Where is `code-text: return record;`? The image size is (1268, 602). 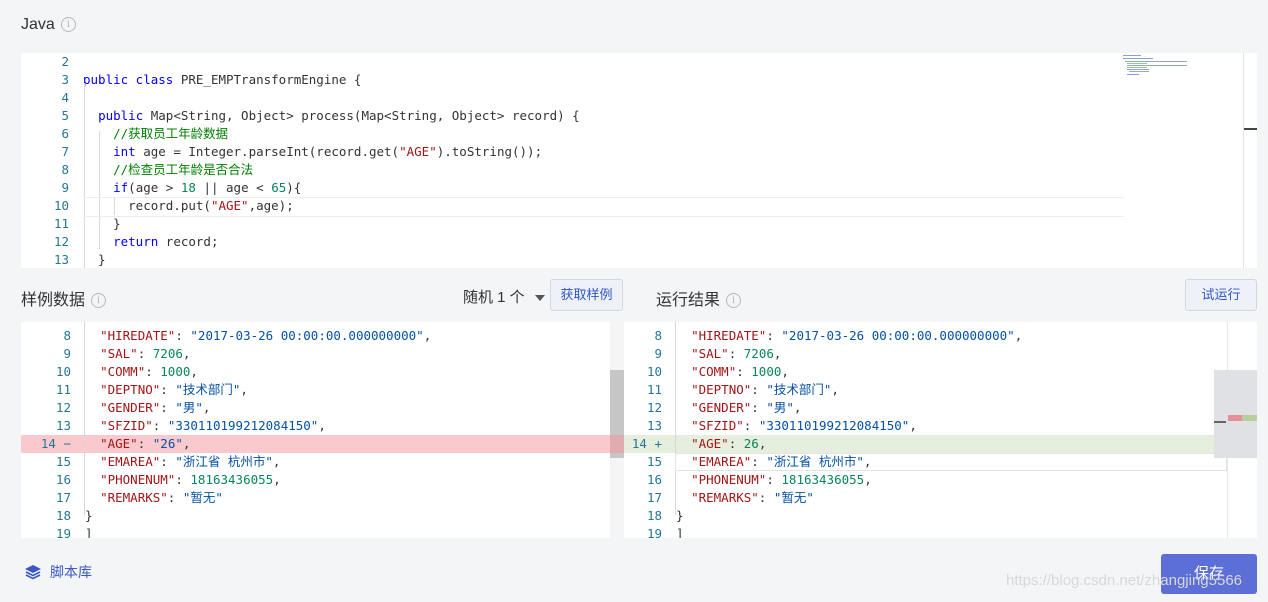
code-text: return record; is located at coordinates (166, 241).